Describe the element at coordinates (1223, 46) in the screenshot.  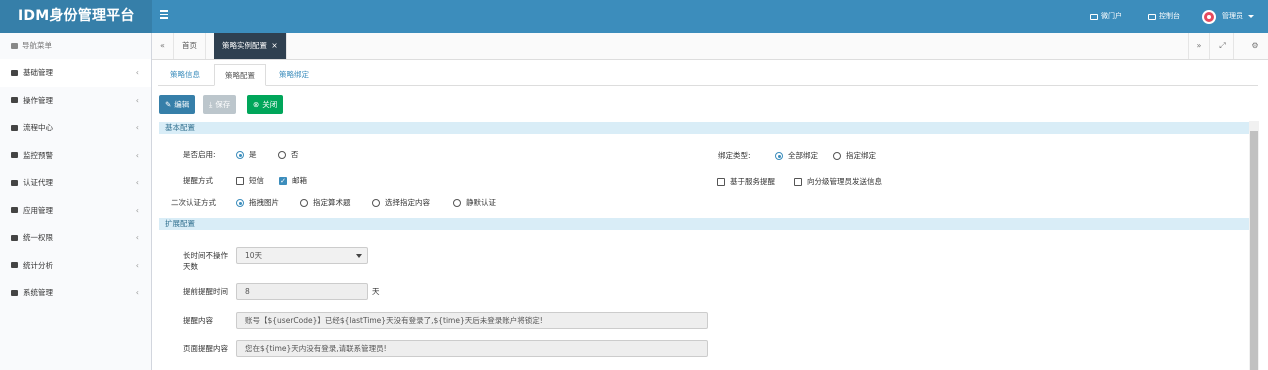
I see `fullscreen-icon: ⤢` at that location.